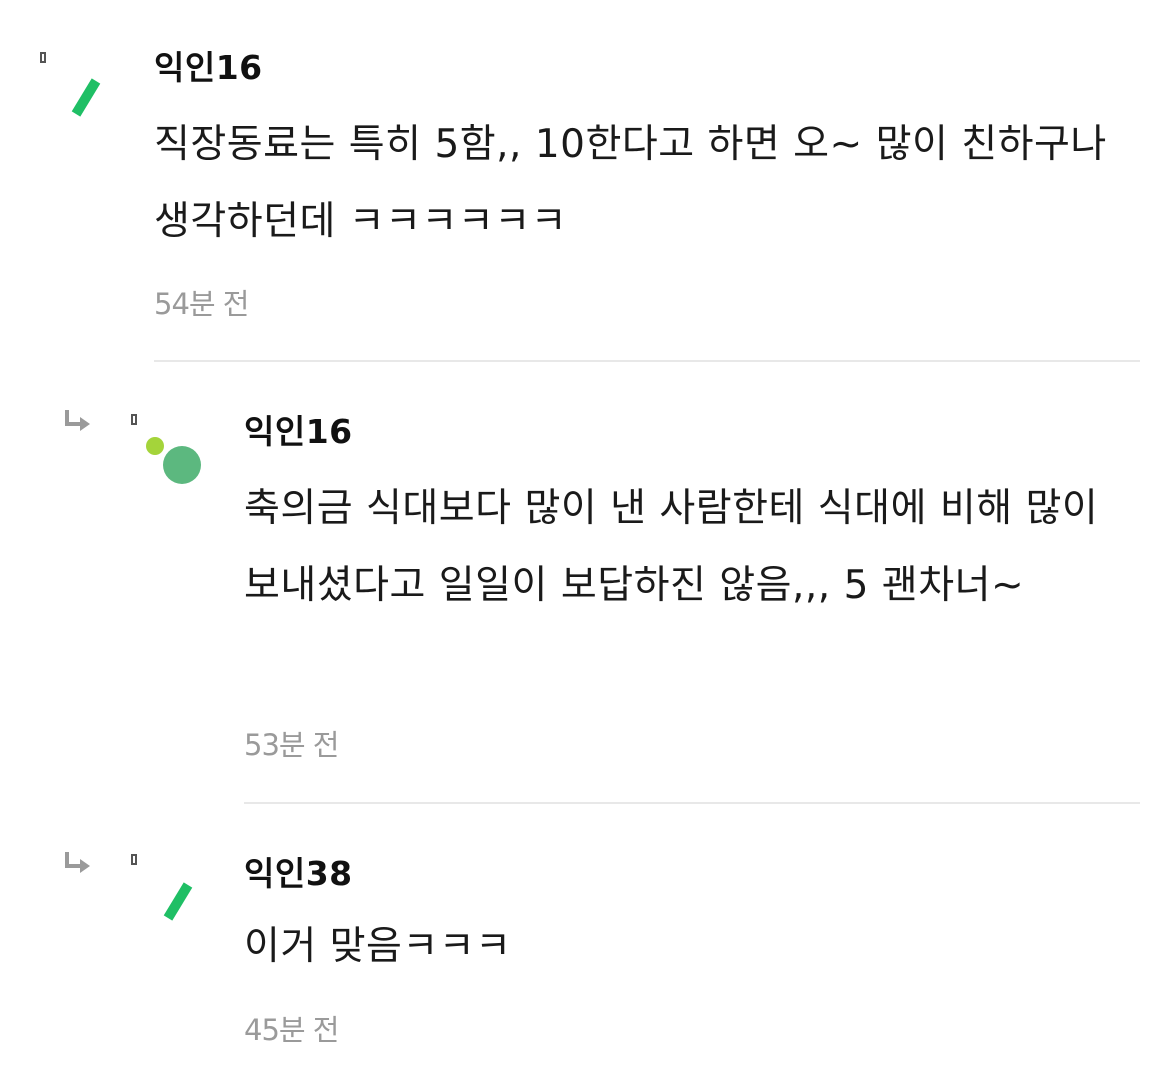 The height and width of the screenshot is (1082, 1170). I want to click on comment-timestamp: 54분 전, so click(201, 304).